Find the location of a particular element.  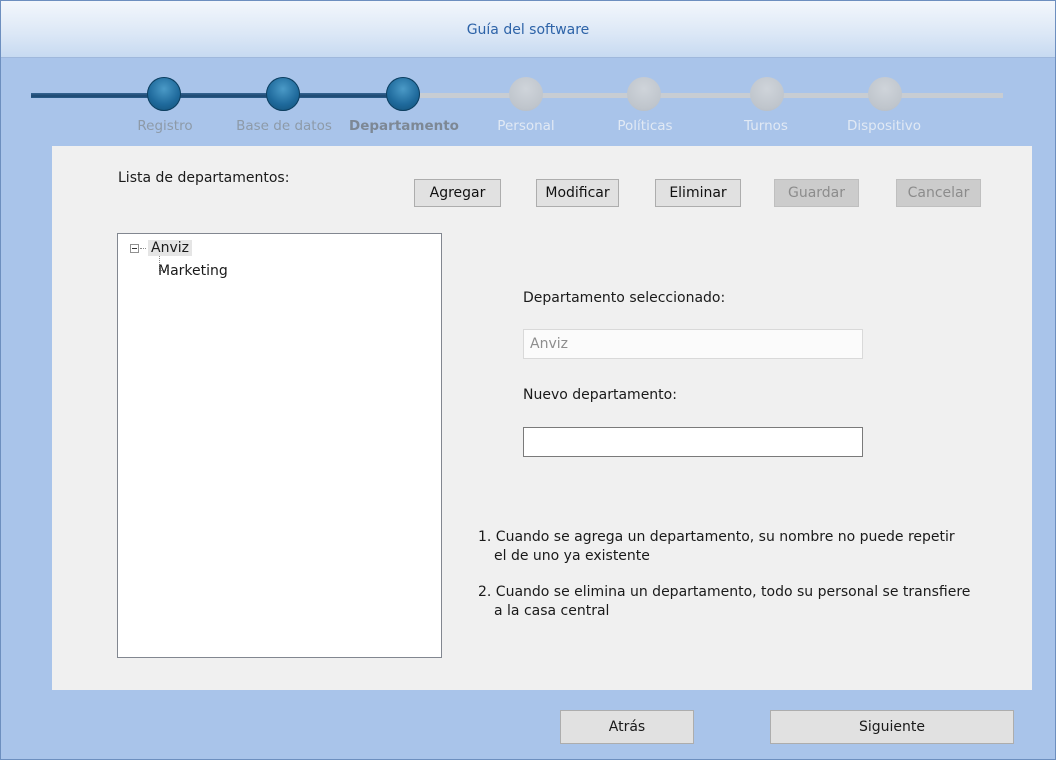

step-label-personal: Personal is located at coordinates (526, 126).